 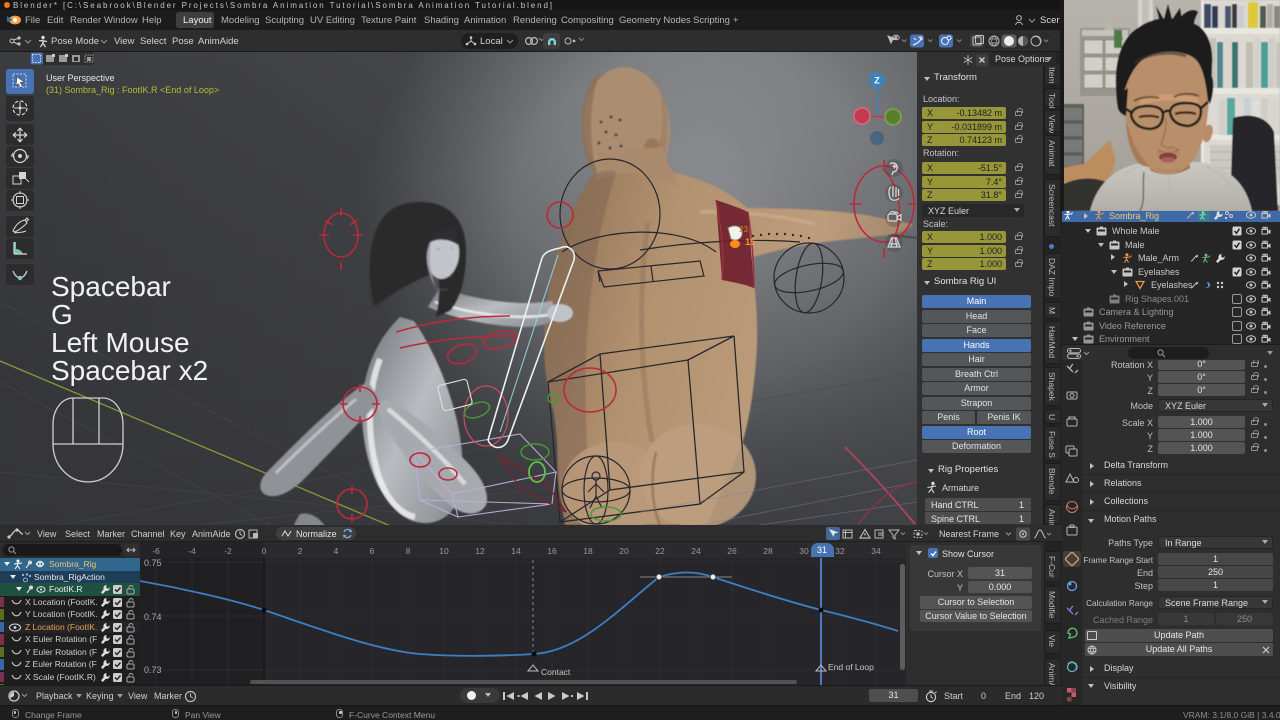 What do you see at coordinates (62, 314) in the screenshot?
I see `svg-text: G` at bounding box center [62, 314].